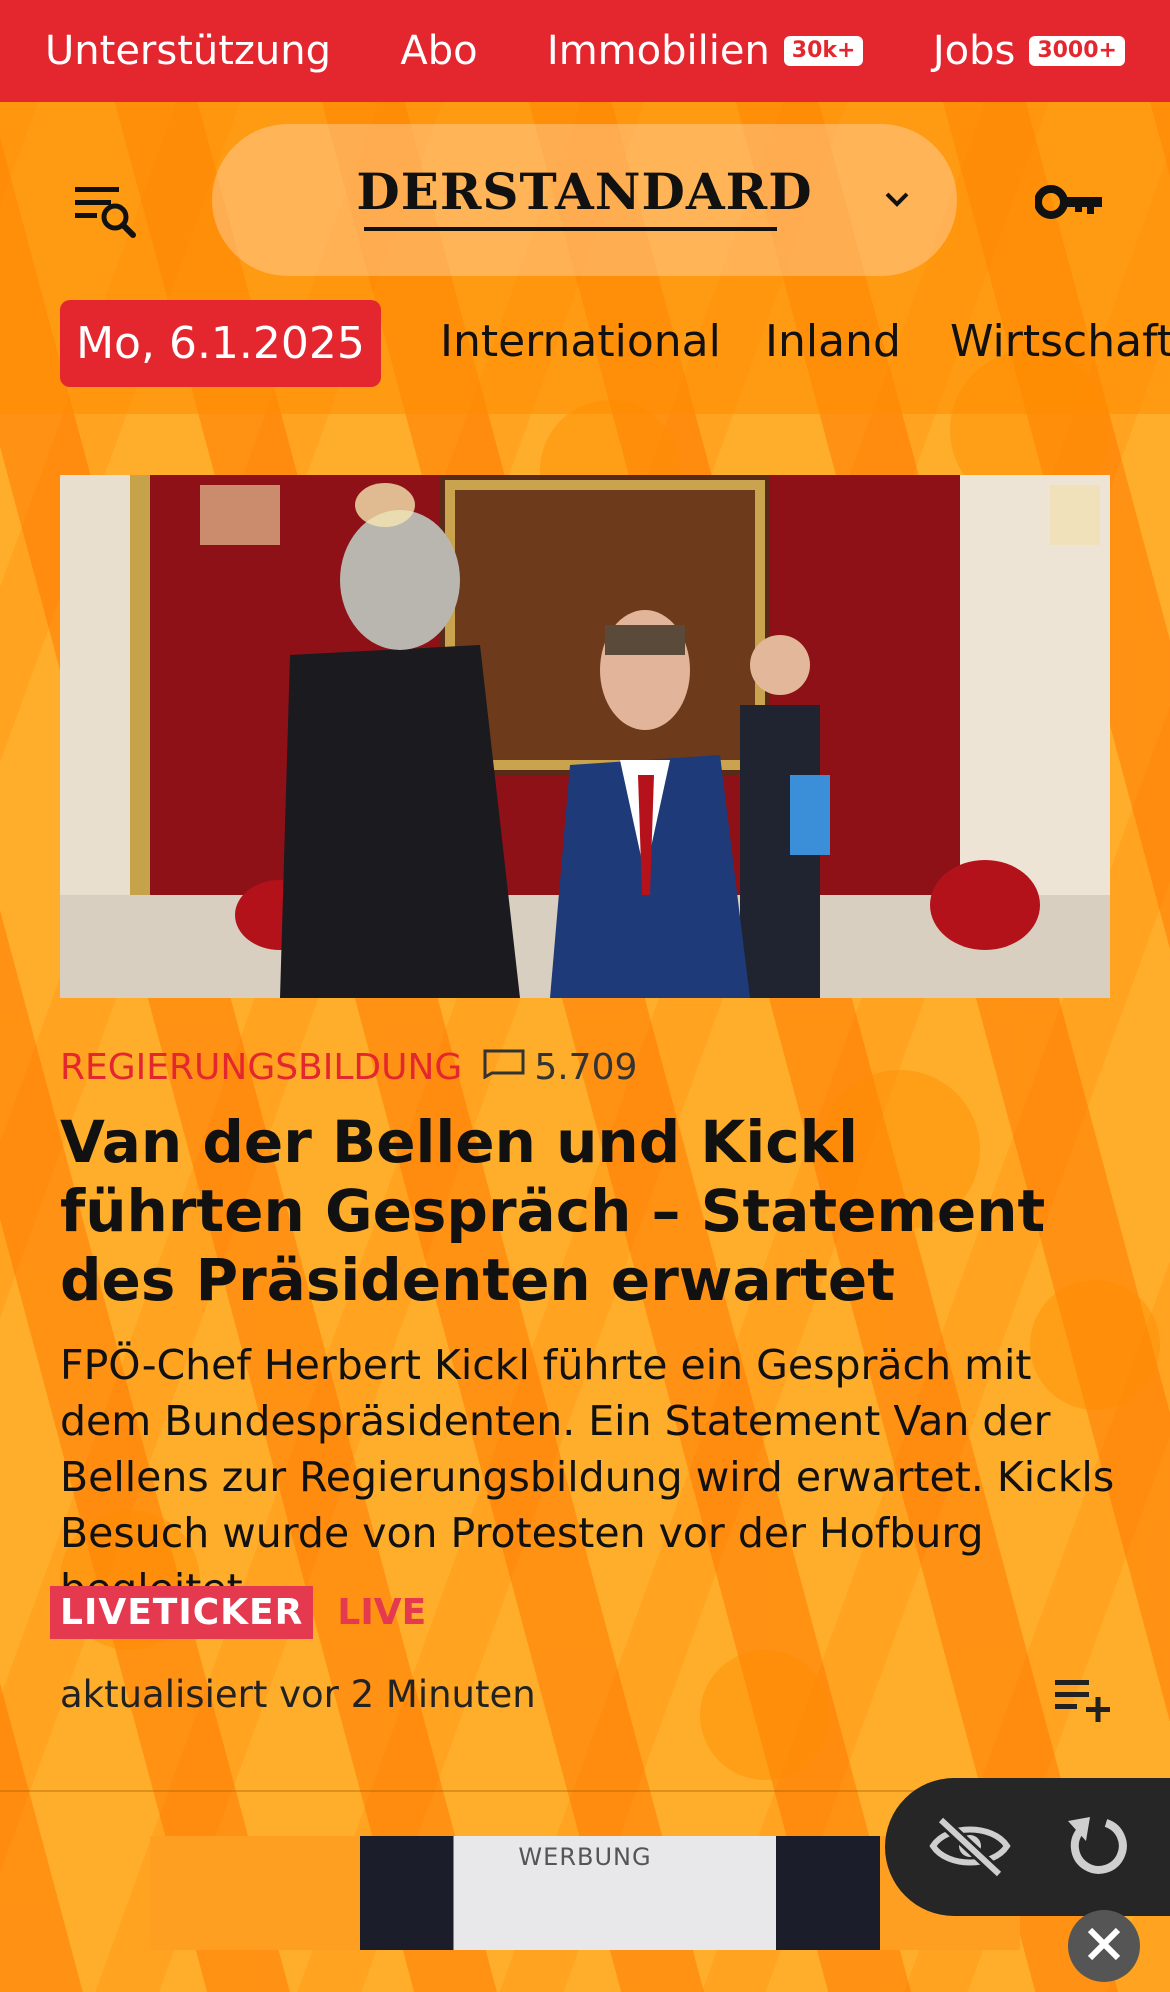  Describe the element at coordinates (658, 51) in the screenshot. I see `topbar-item-label: Immobilien` at that location.